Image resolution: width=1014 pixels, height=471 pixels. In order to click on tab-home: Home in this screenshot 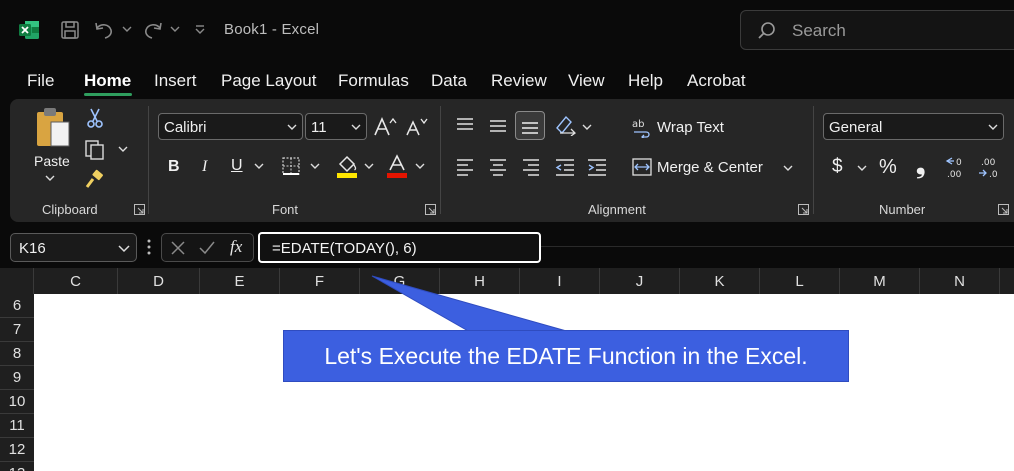, I will do `click(107, 81)`.